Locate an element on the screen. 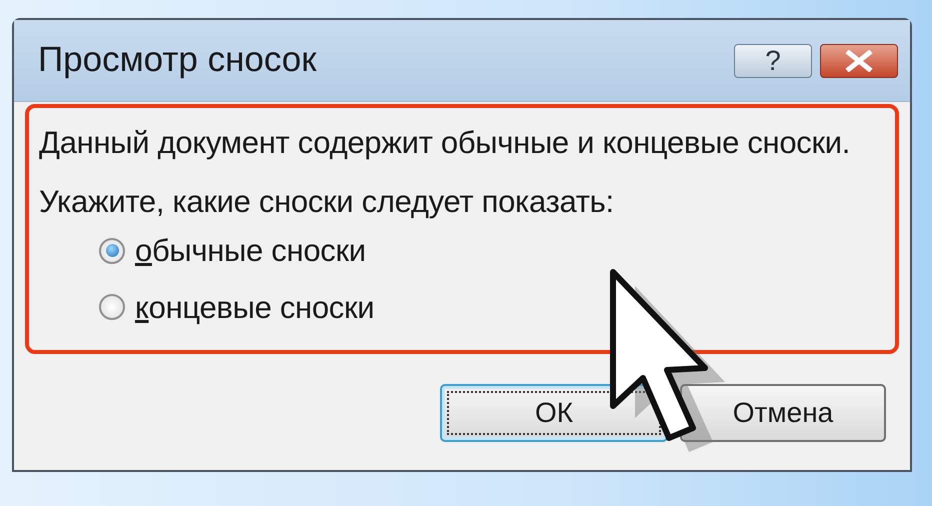 The height and width of the screenshot is (506, 932). radio-label: концевые сноски is located at coordinates (254, 307).